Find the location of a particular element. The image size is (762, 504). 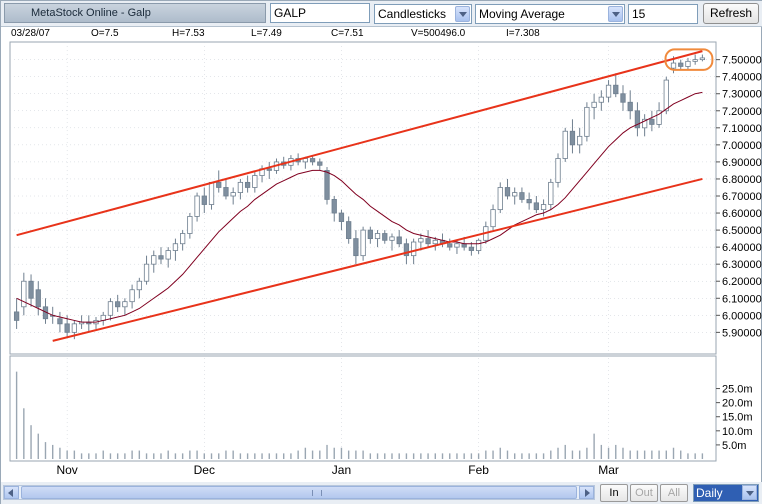

quote-close: C=7.51 is located at coordinates (347, 33).